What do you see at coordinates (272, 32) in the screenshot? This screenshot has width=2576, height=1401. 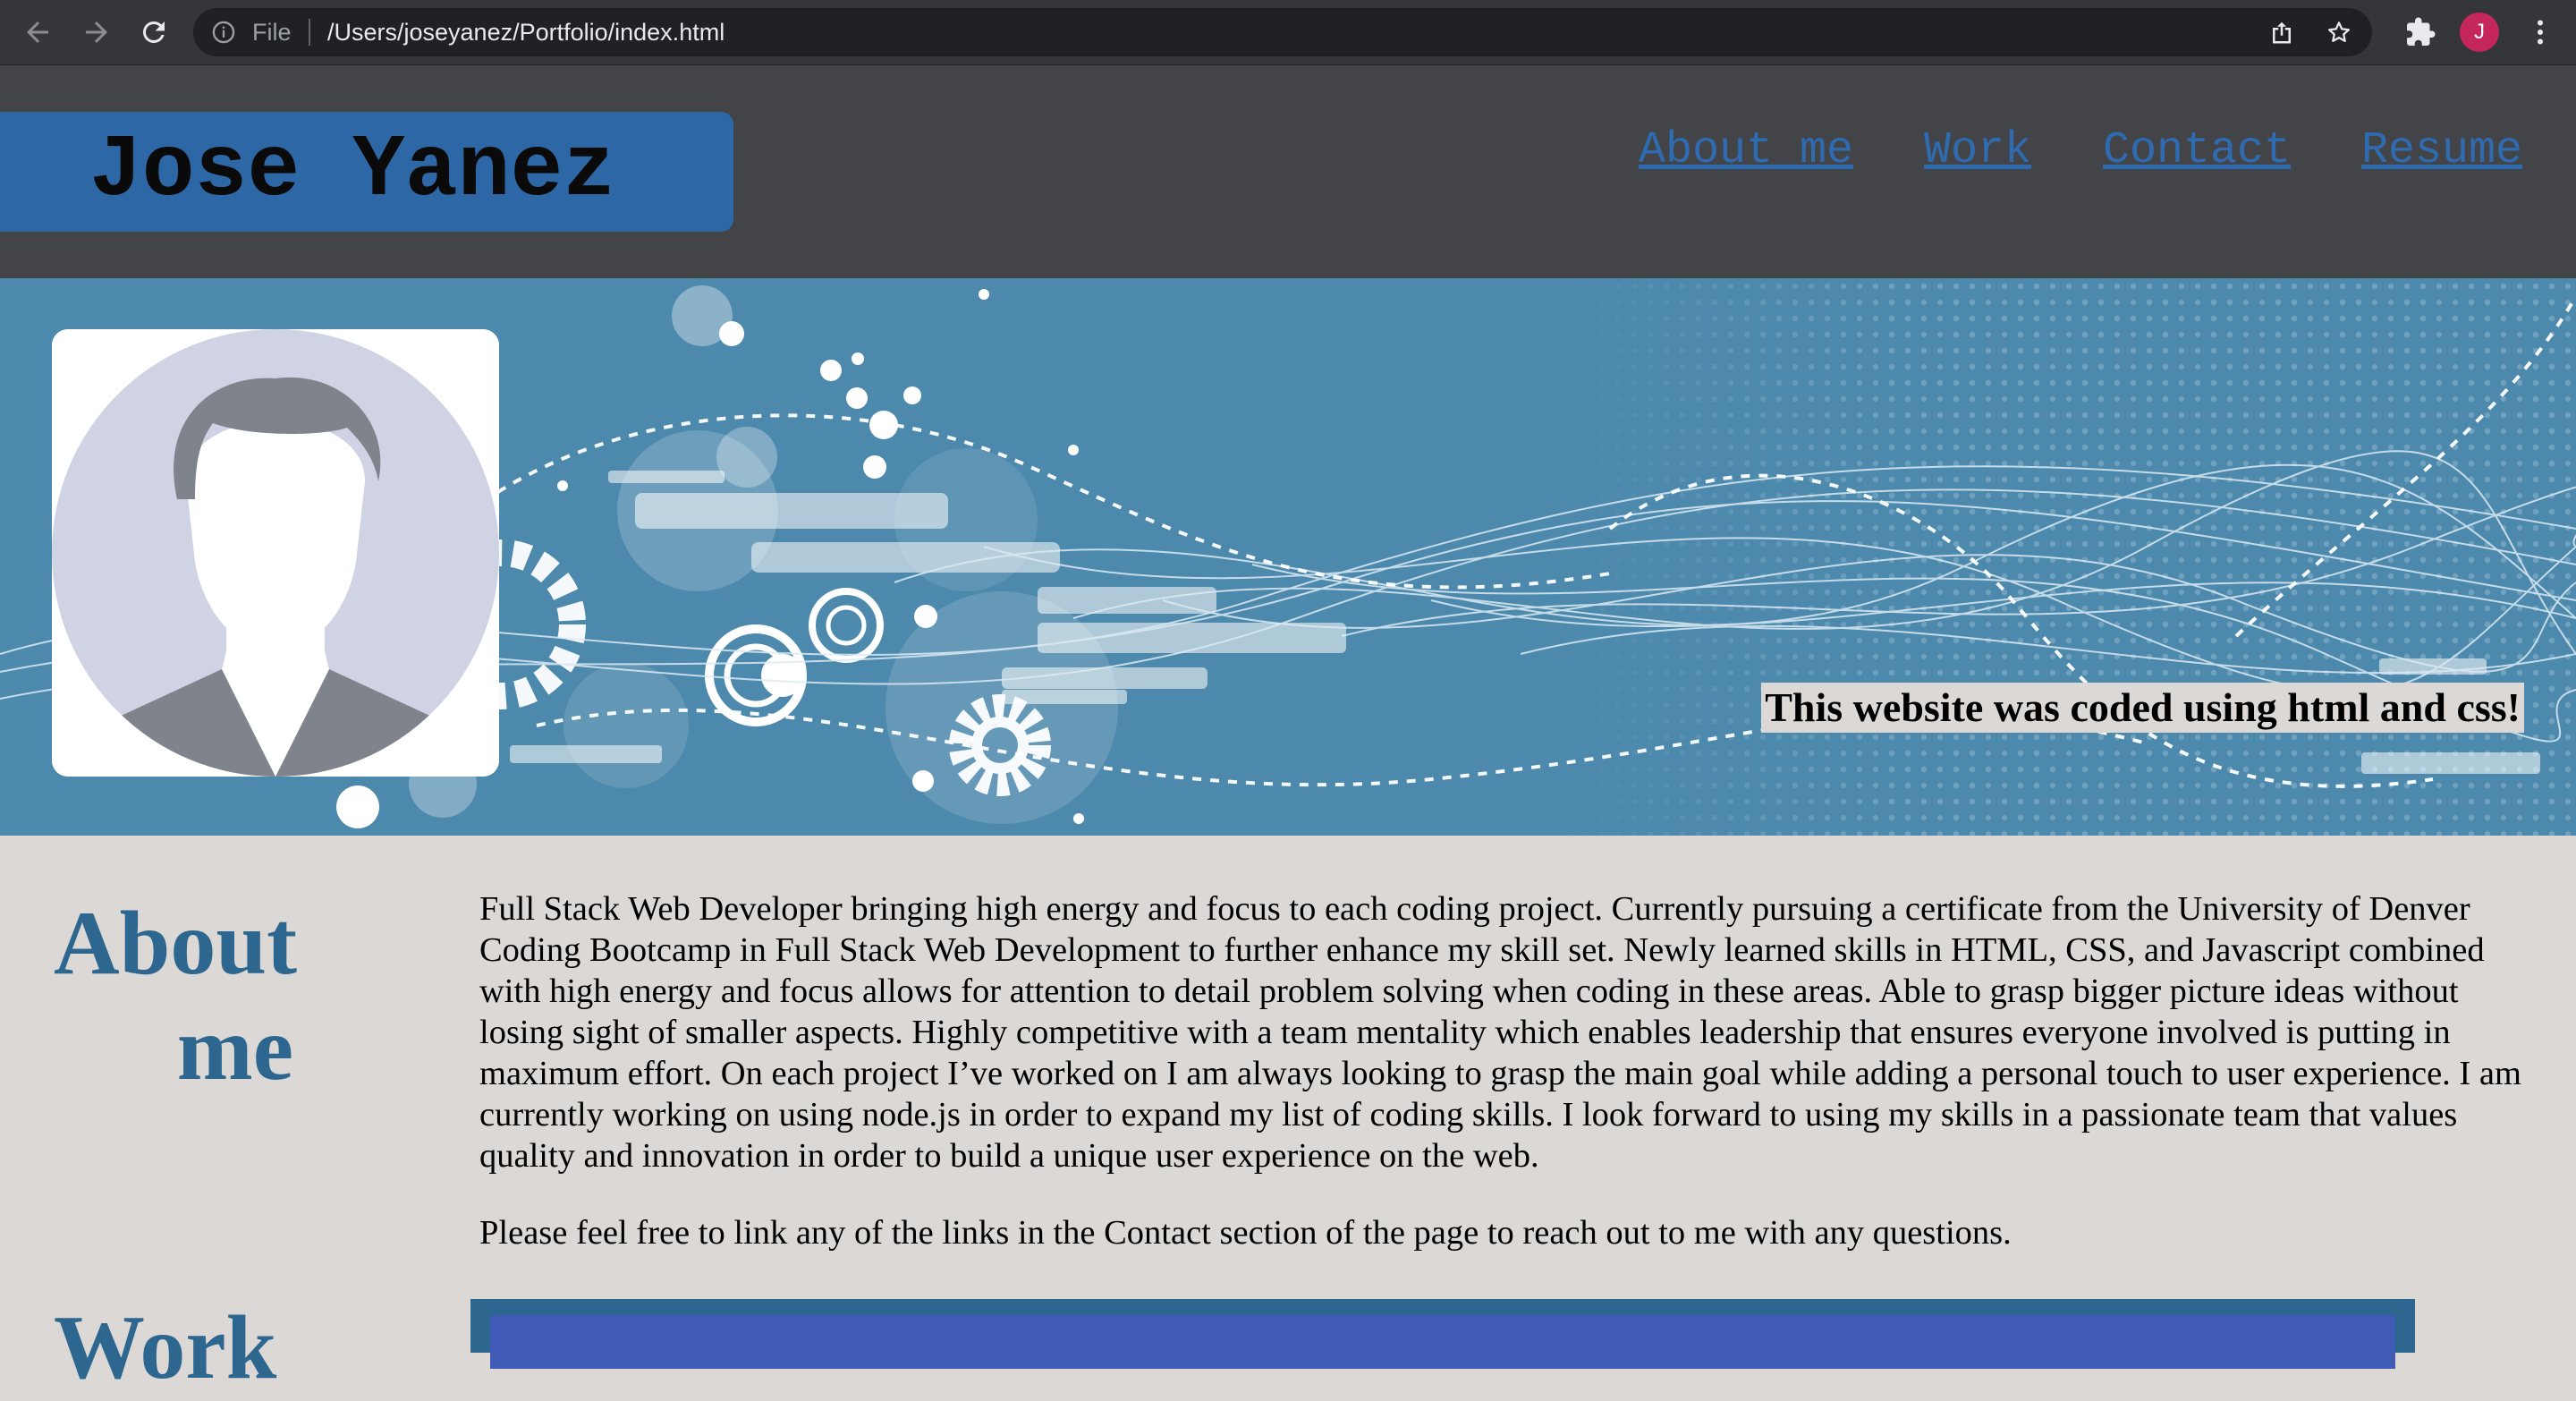 I see `file-scheme-label: File` at bounding box center [272, 32].